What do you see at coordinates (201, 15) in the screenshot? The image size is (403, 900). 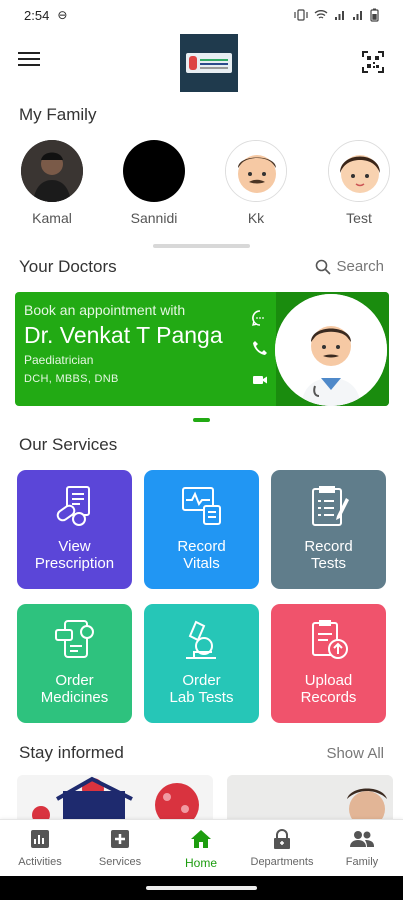 I see `status-bar: 2:54 ⊖` at bounding box center [201, 15].